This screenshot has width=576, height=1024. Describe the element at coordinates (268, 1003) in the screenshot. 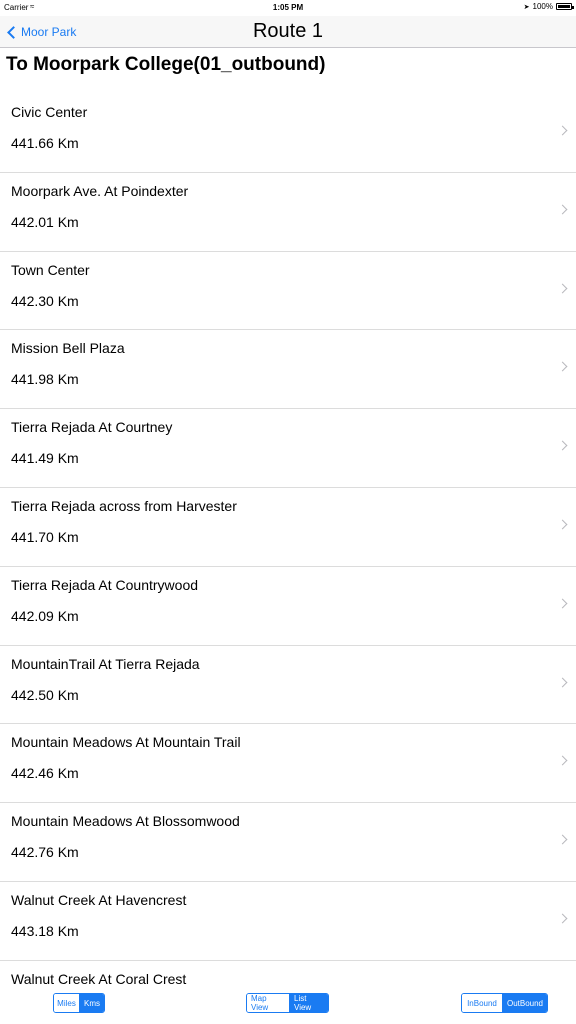

I see `map-view-segment: Map View` at that location.